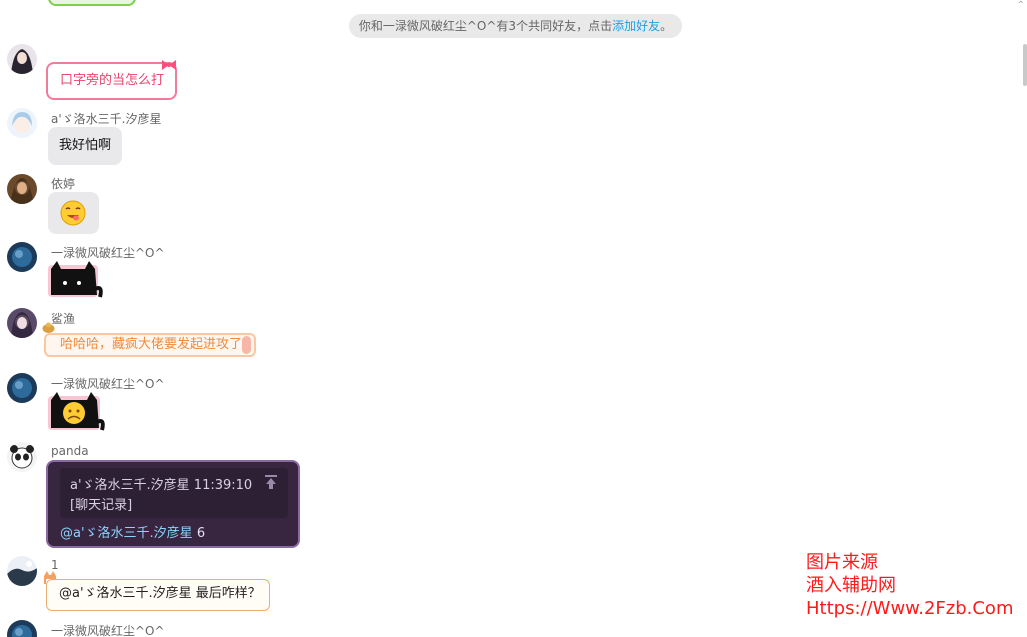 This screenshot has width=1027, height=637. I want to click on forwarded-quote: a'ゞ洛水三千.汐彦星 11:39:10 [聊天记录], so click(174, 493).